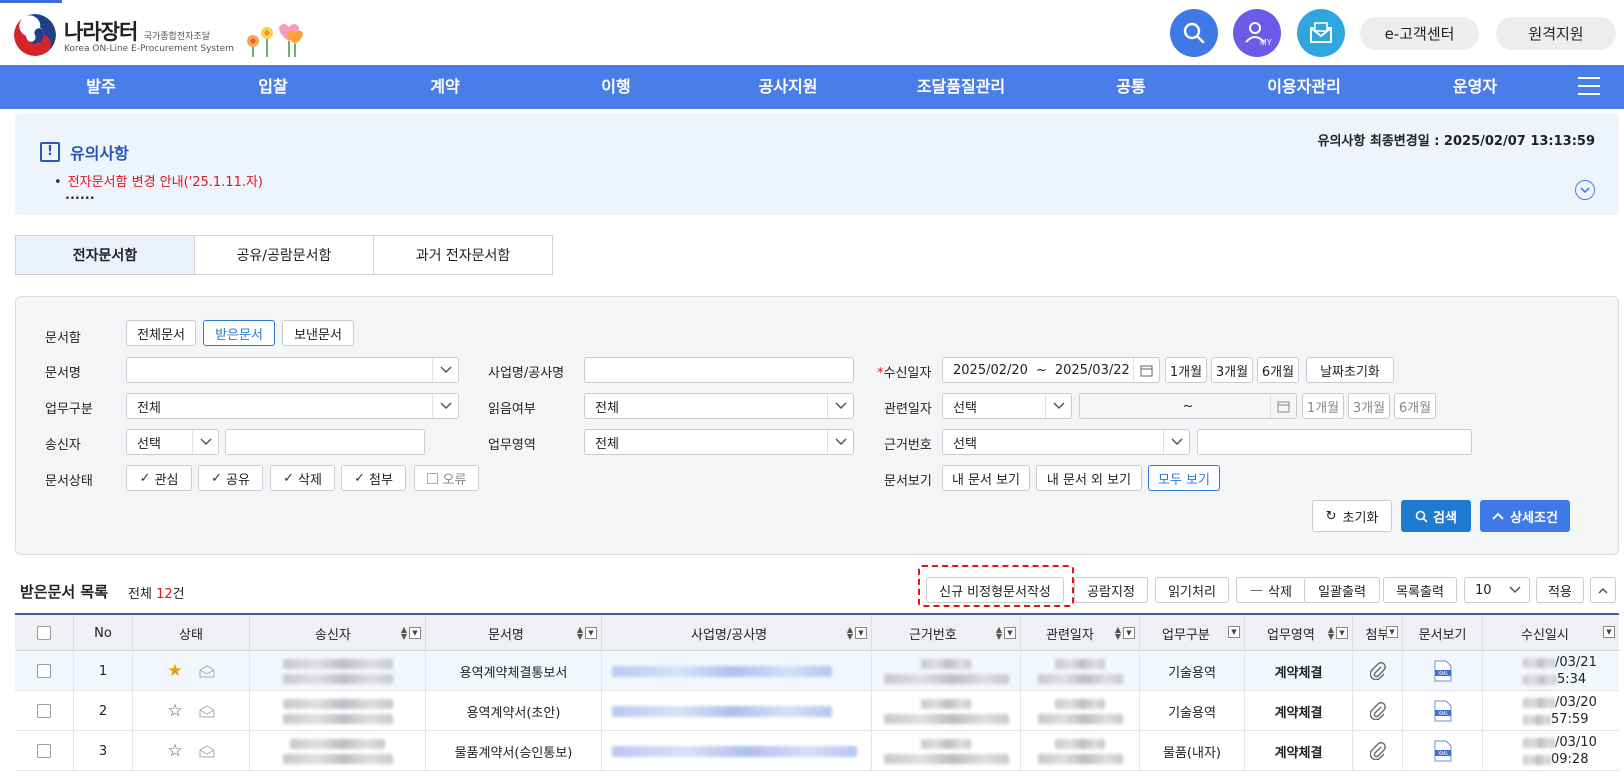 Image resolution: width=1624 pixels, height=773 pixels. Describe the element at coordinates (1184, 478) in the screenshot. I see `view-all-button: 모두 보기` at that location.